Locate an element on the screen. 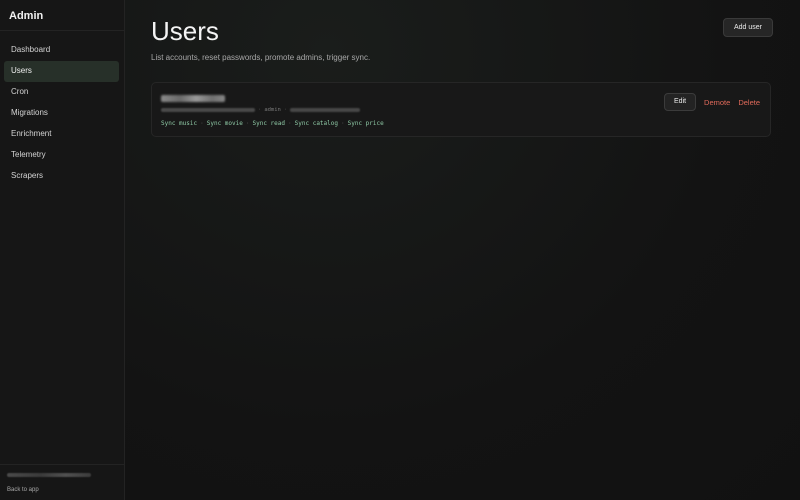 The height and width of the screenshot is (500, 800). back-to-app-link: Back to app is located at coordinates (65, 490).